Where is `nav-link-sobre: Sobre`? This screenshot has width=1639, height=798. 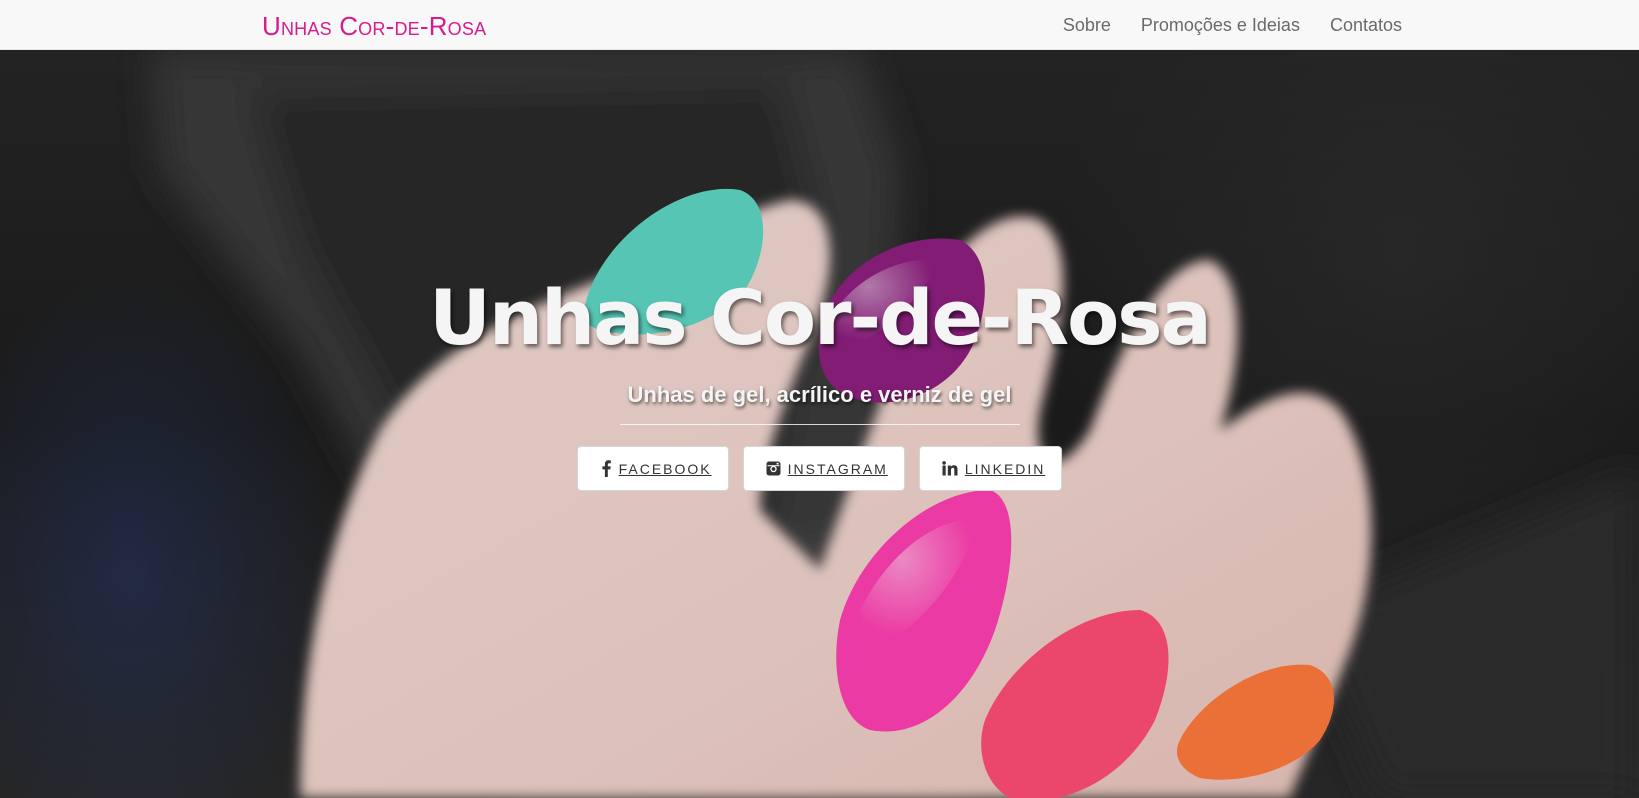
nav-link-sobre: Sobre is located at coordinates (1087, 25).